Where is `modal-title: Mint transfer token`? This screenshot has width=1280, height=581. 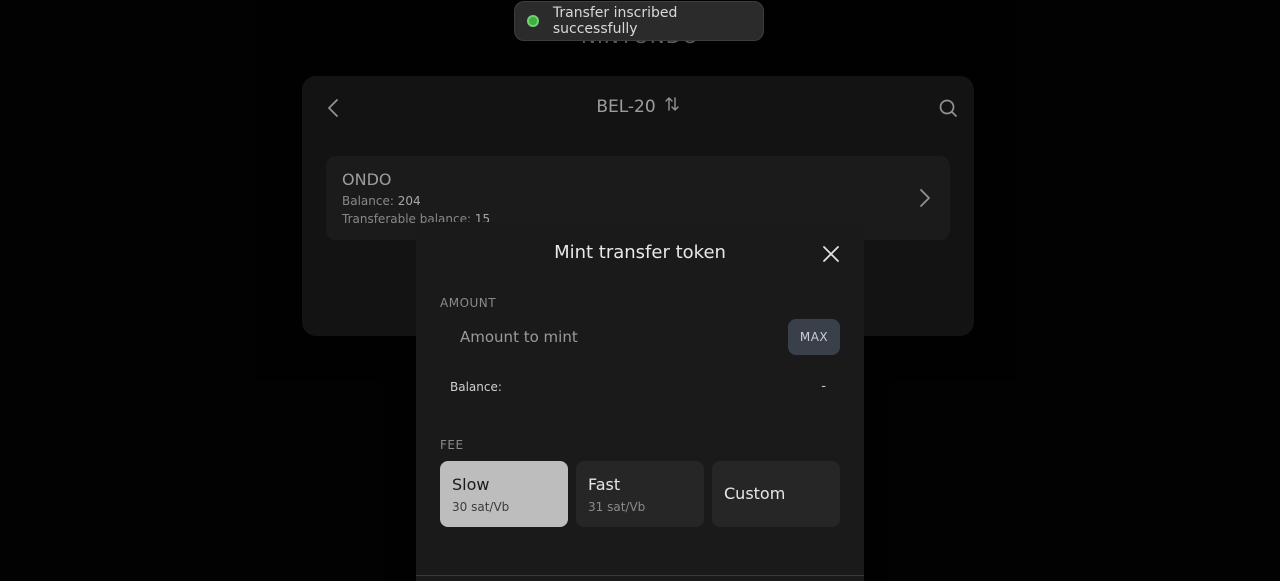
modal-title: Mint transfer token is located at coordinates (640, 252).